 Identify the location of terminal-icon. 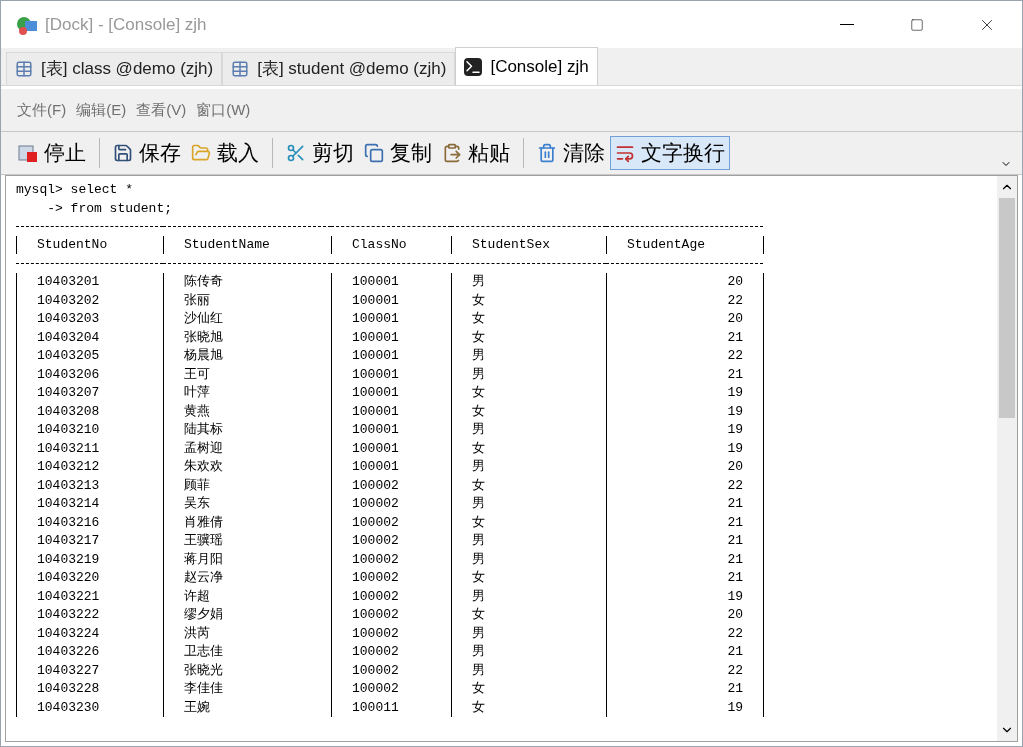
(473, 66).